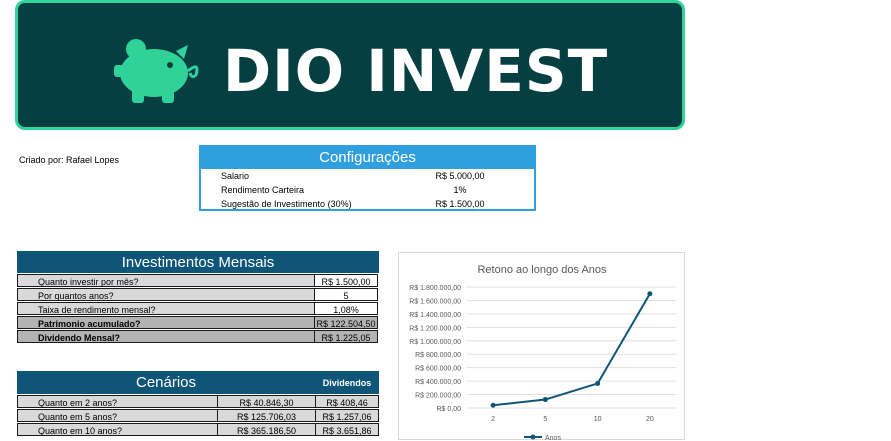  Describe the element at coordinates (460, 204) in the screenshot. I see `config-value: R$ 1.500,00` at that location.